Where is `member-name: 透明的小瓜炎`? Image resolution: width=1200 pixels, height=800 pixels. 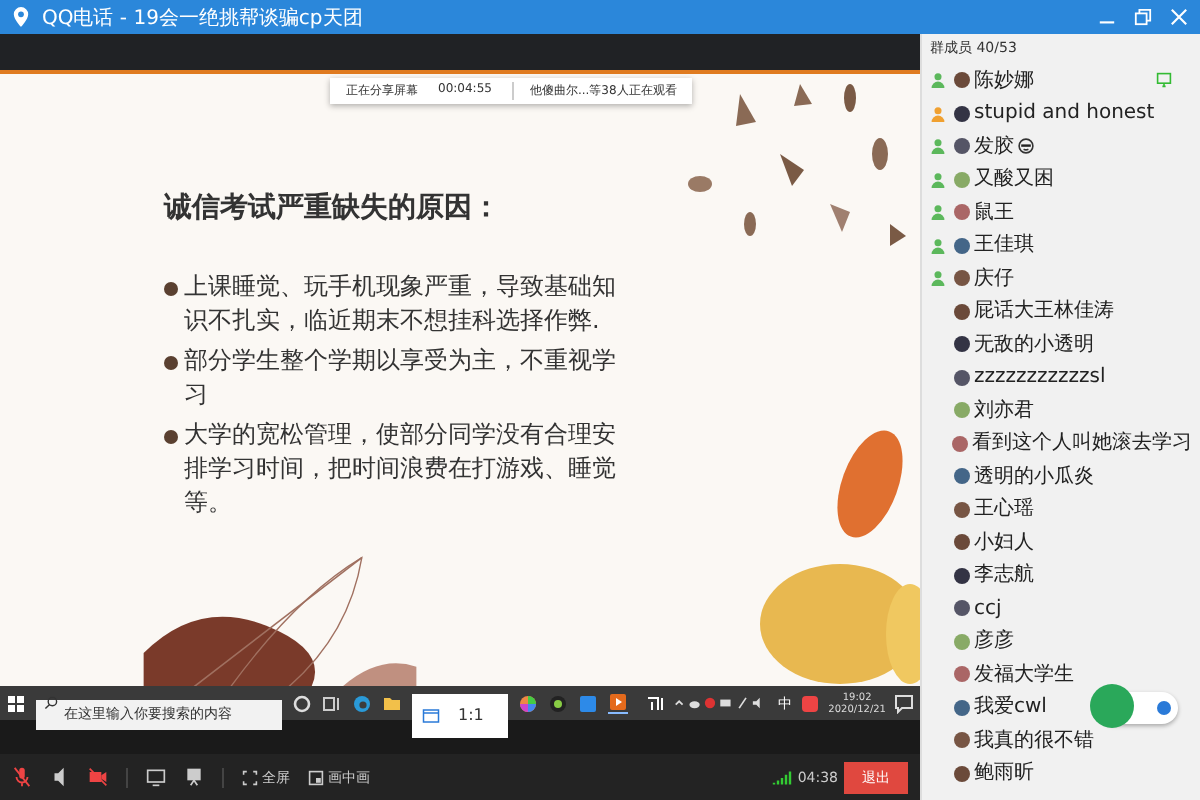
member-name: 透明的小瓜炎 is located at coordinates (1034, 476).